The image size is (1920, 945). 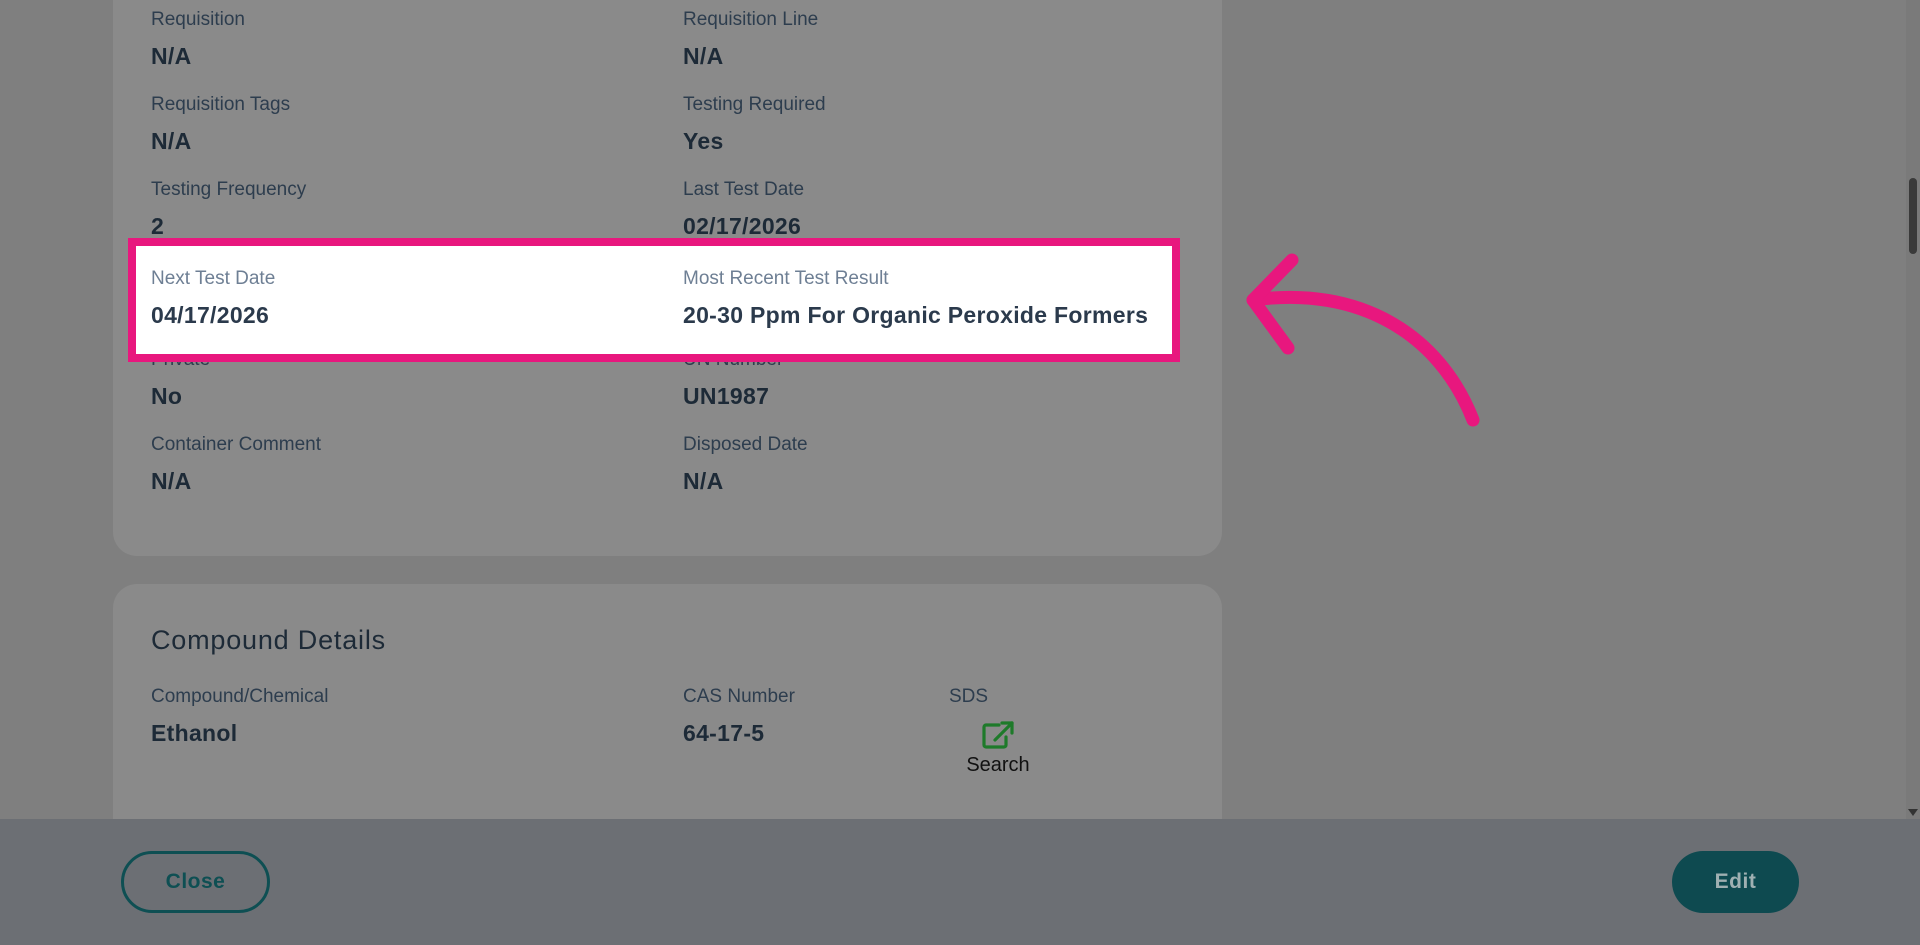 What do you see at coordinates (229, 189) in the screenshot?
I see `field-label: Testing Frequency` at bounding box center [229, 189].